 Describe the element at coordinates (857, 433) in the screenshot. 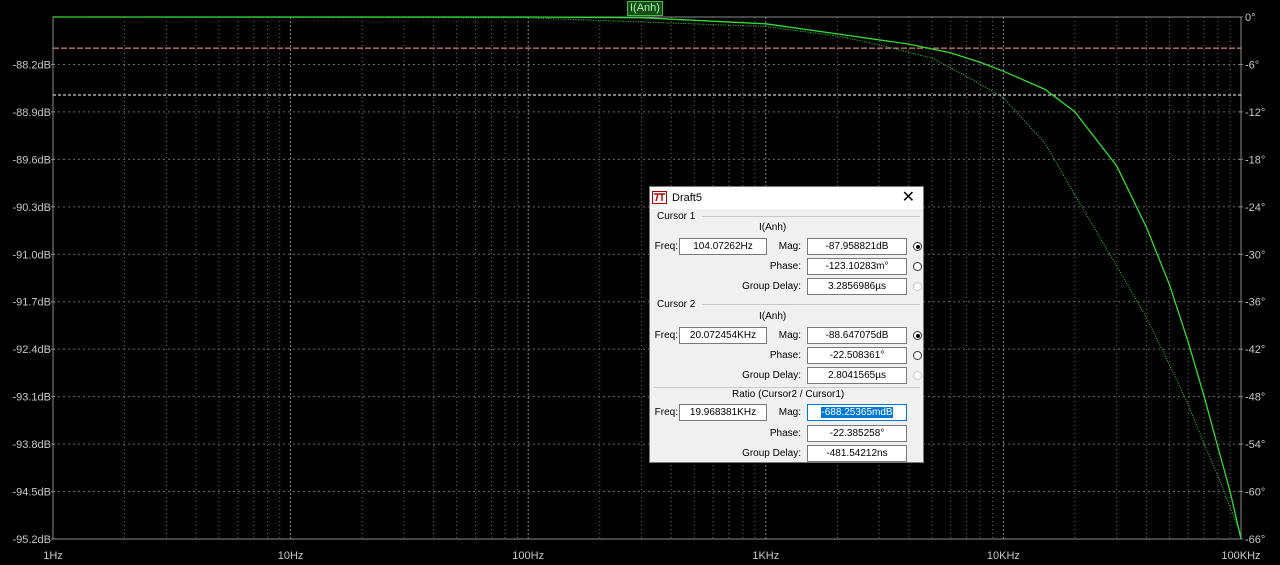

I see `ratio-phase-field: -22.385258°` at that location.